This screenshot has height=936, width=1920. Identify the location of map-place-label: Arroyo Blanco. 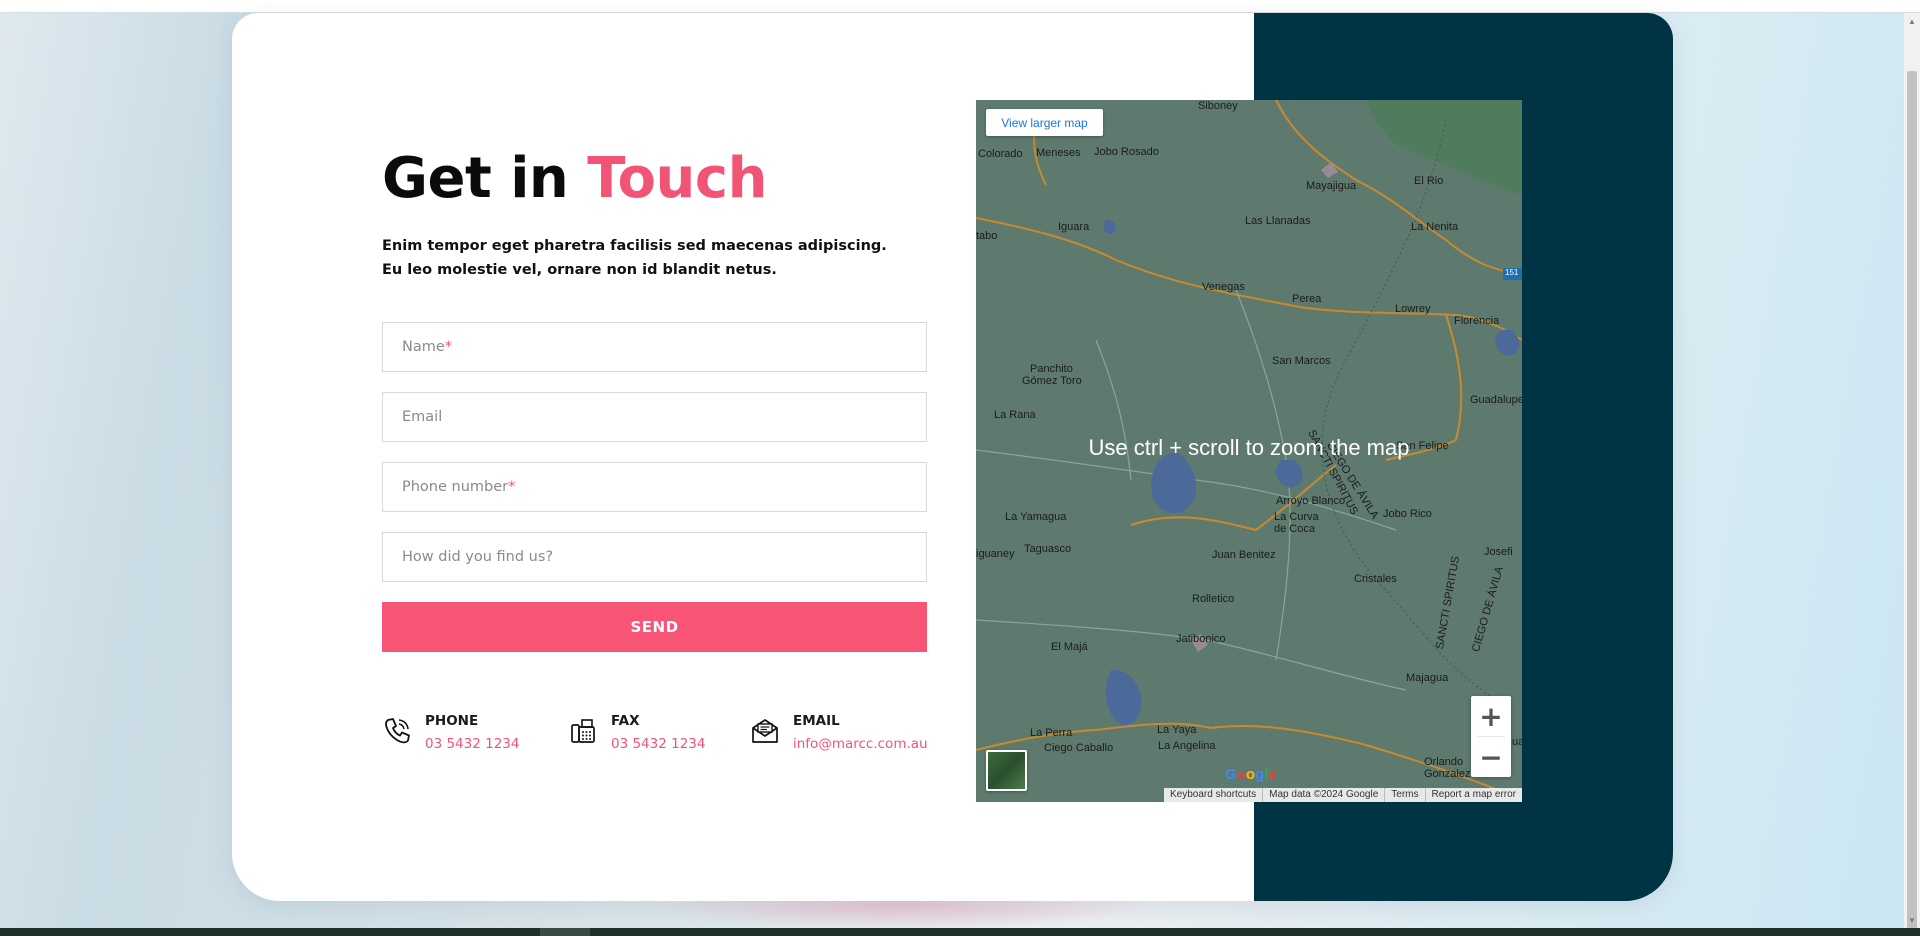
(1311, 501).